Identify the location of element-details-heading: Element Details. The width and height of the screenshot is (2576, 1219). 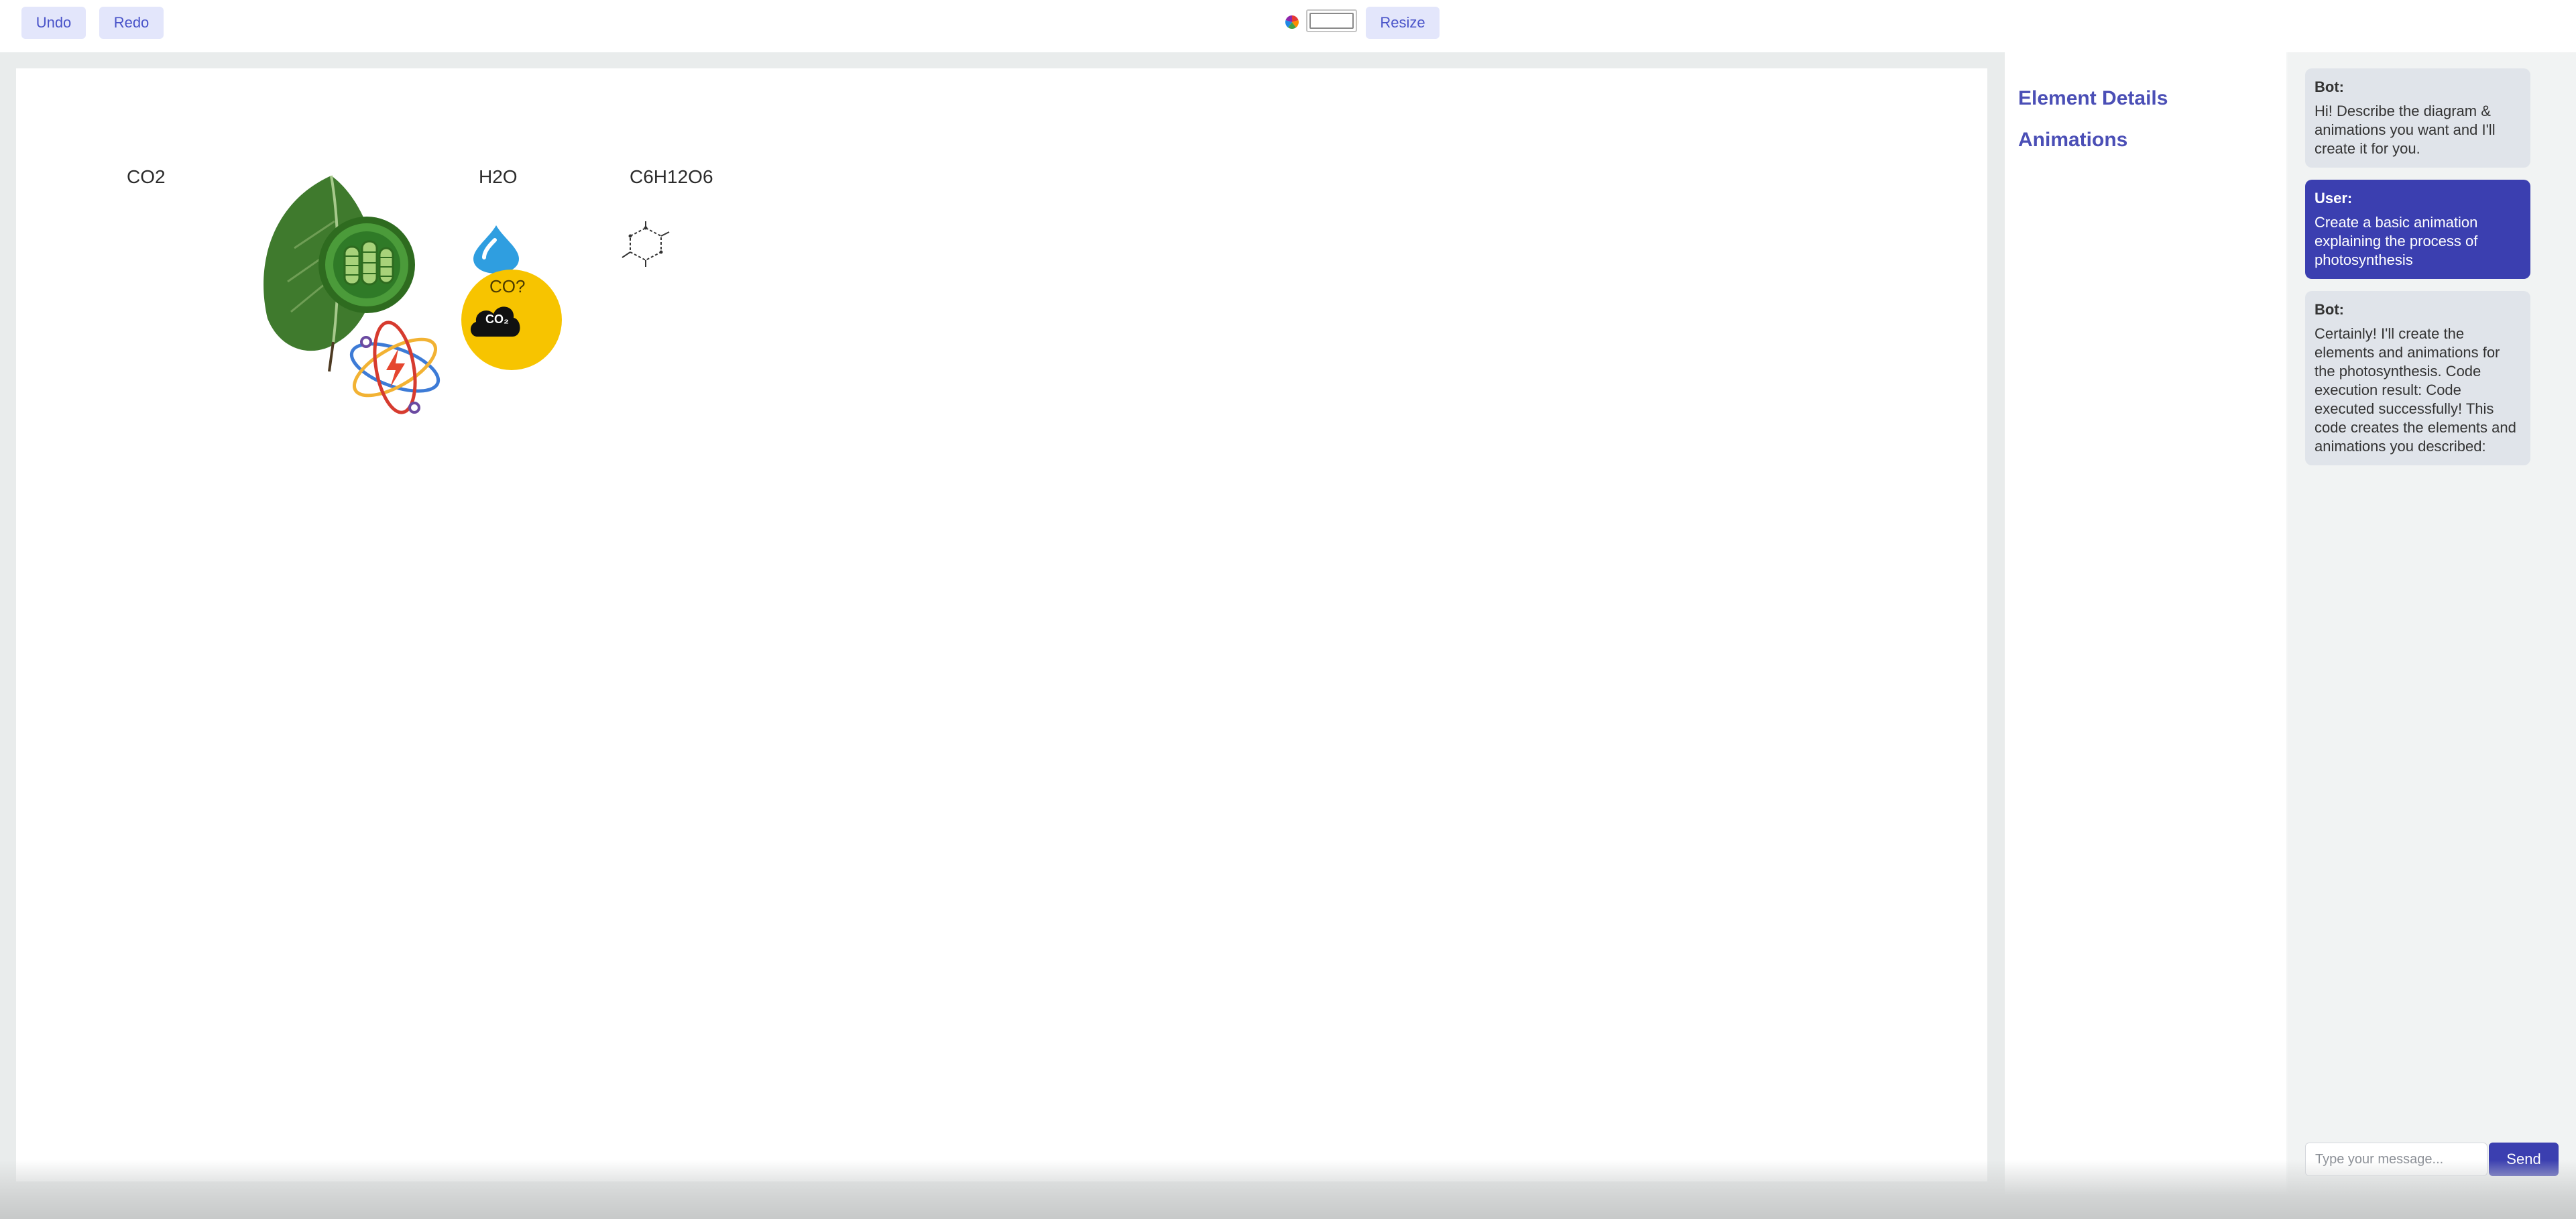
(2093, 98).